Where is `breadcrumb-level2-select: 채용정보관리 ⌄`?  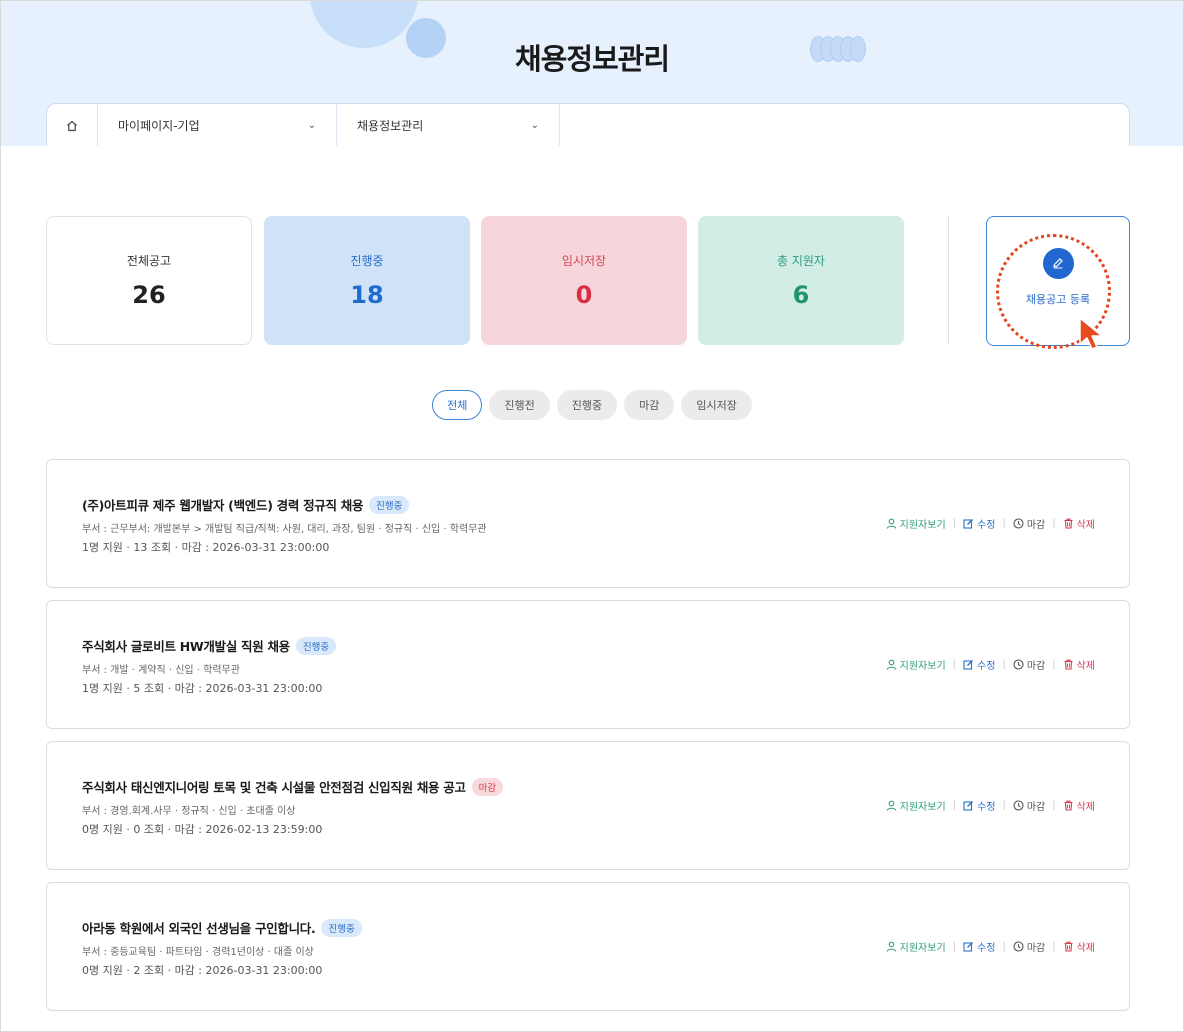
breadcrumb-level2-select: 채용정보관리 ⌄ is located at coordinates (448, 125).